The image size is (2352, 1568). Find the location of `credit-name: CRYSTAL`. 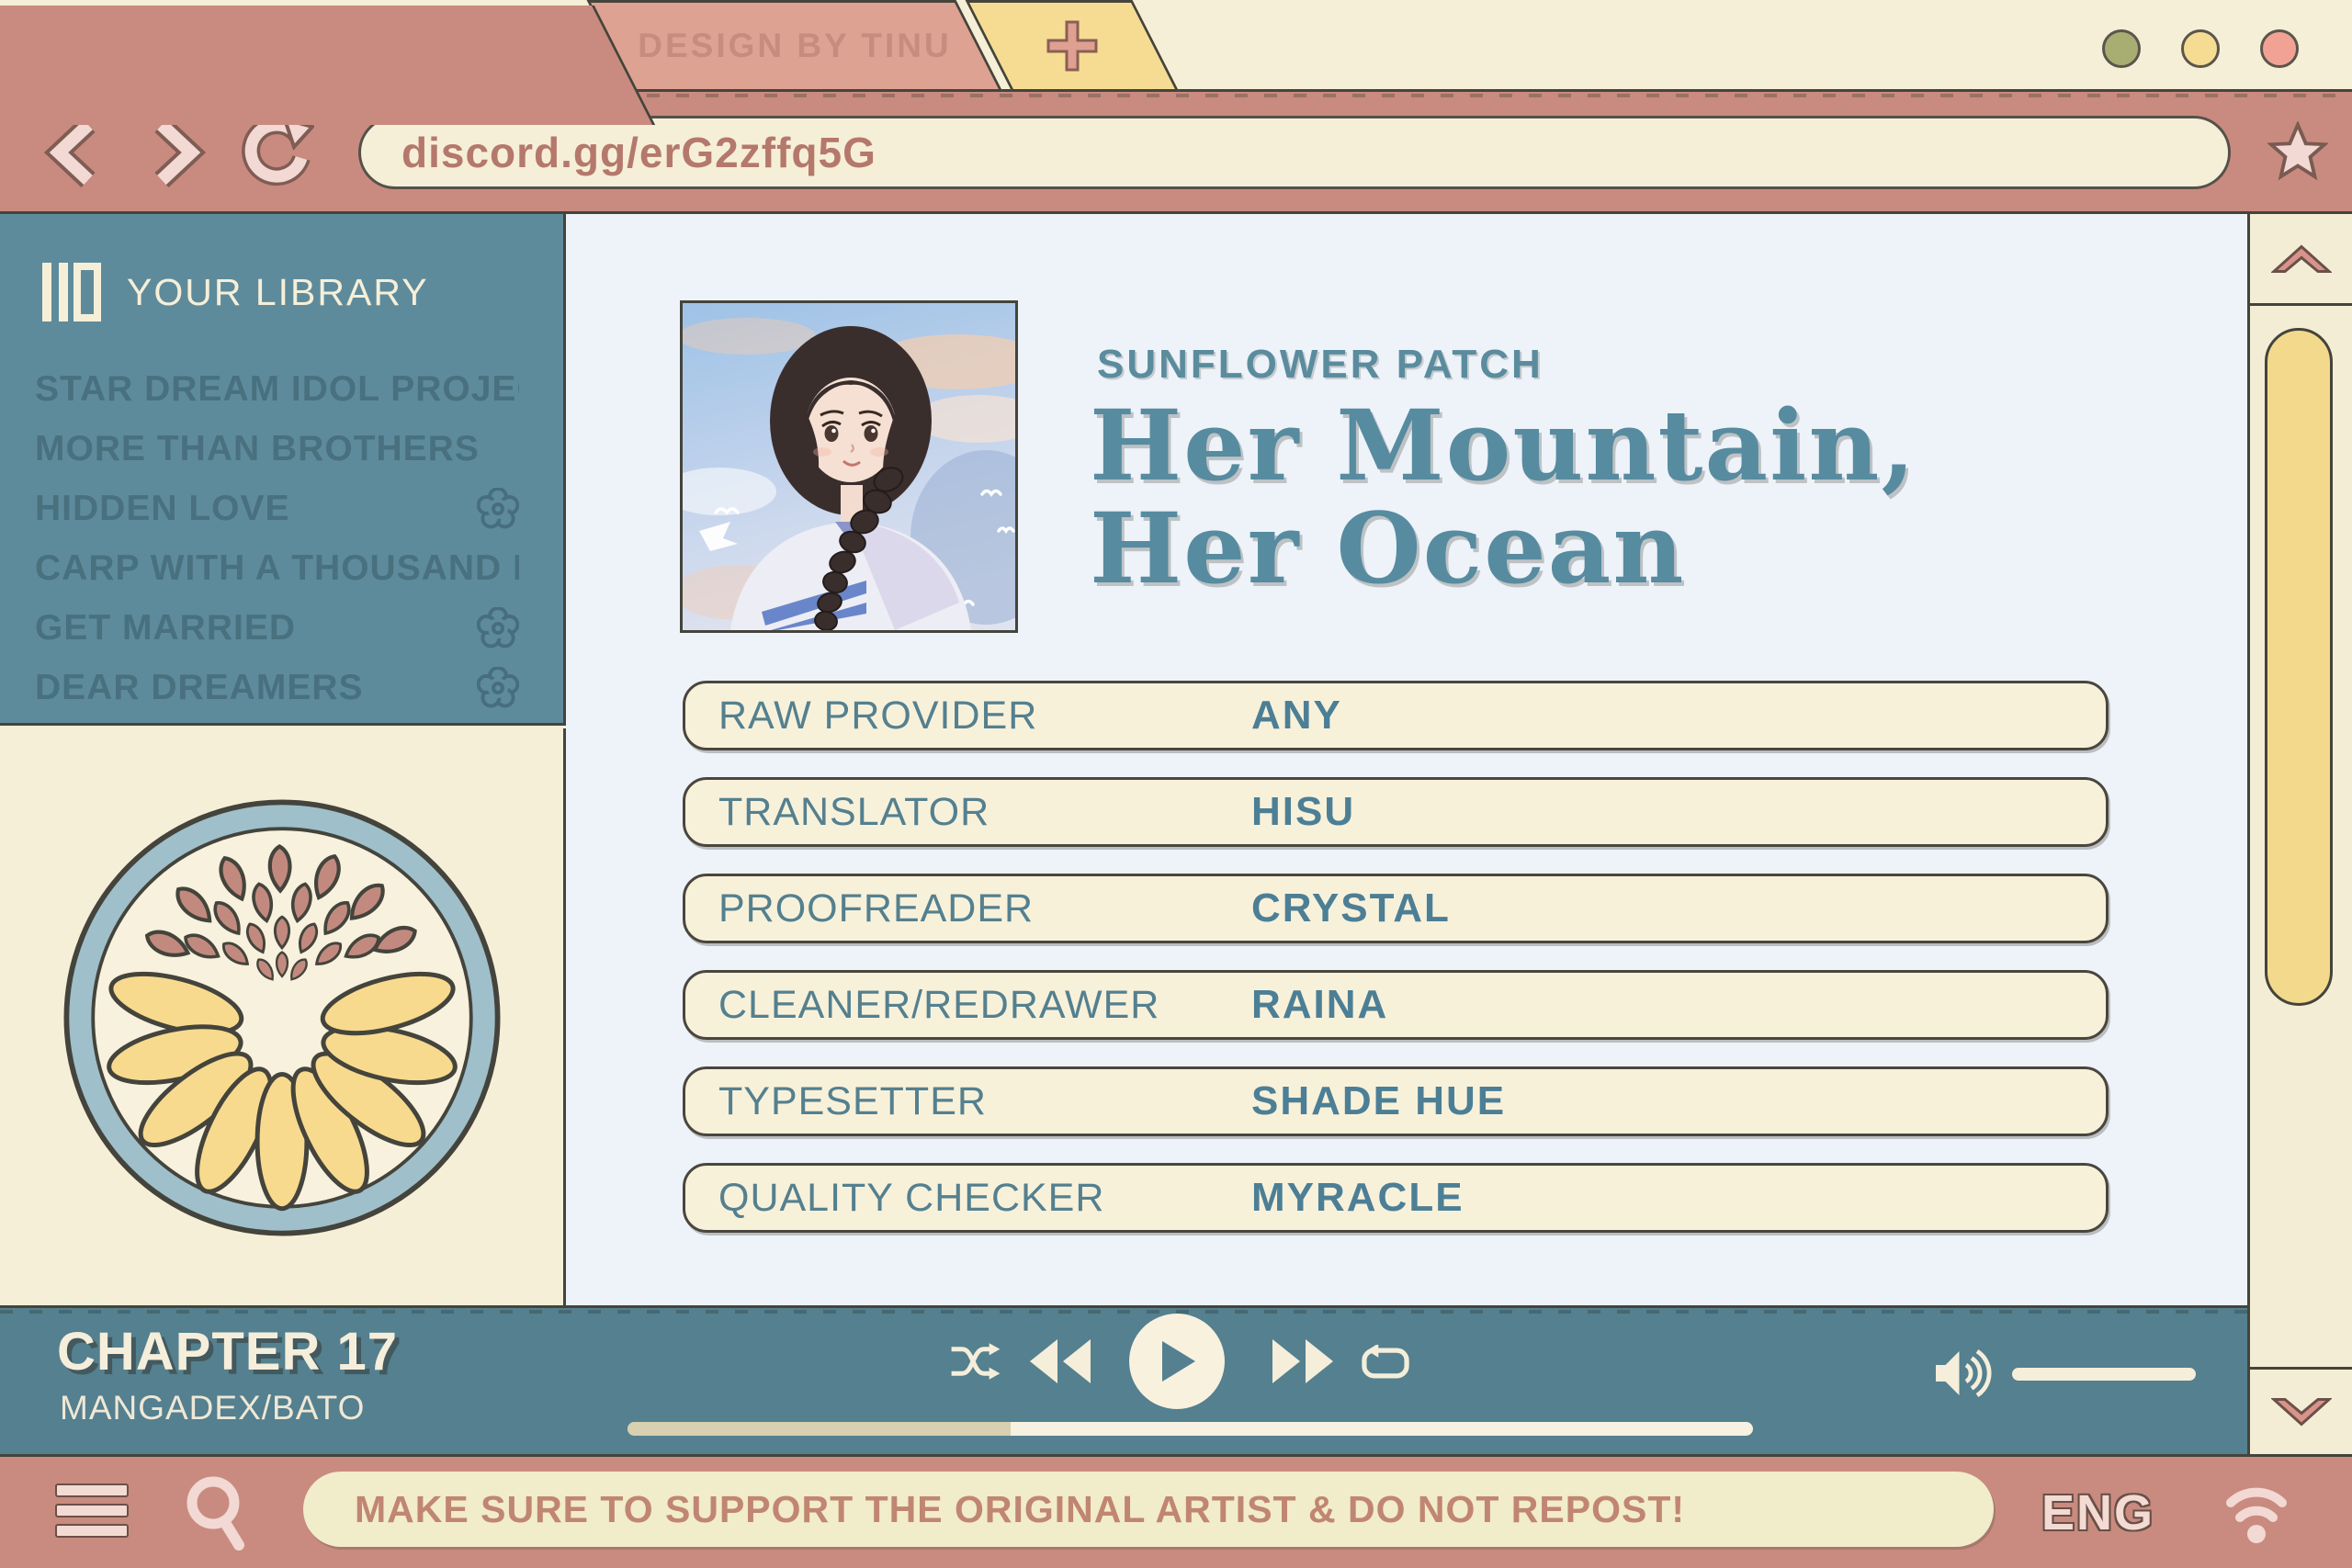

credit-name: CRYSTAL is located at coordinates (1351, 908).